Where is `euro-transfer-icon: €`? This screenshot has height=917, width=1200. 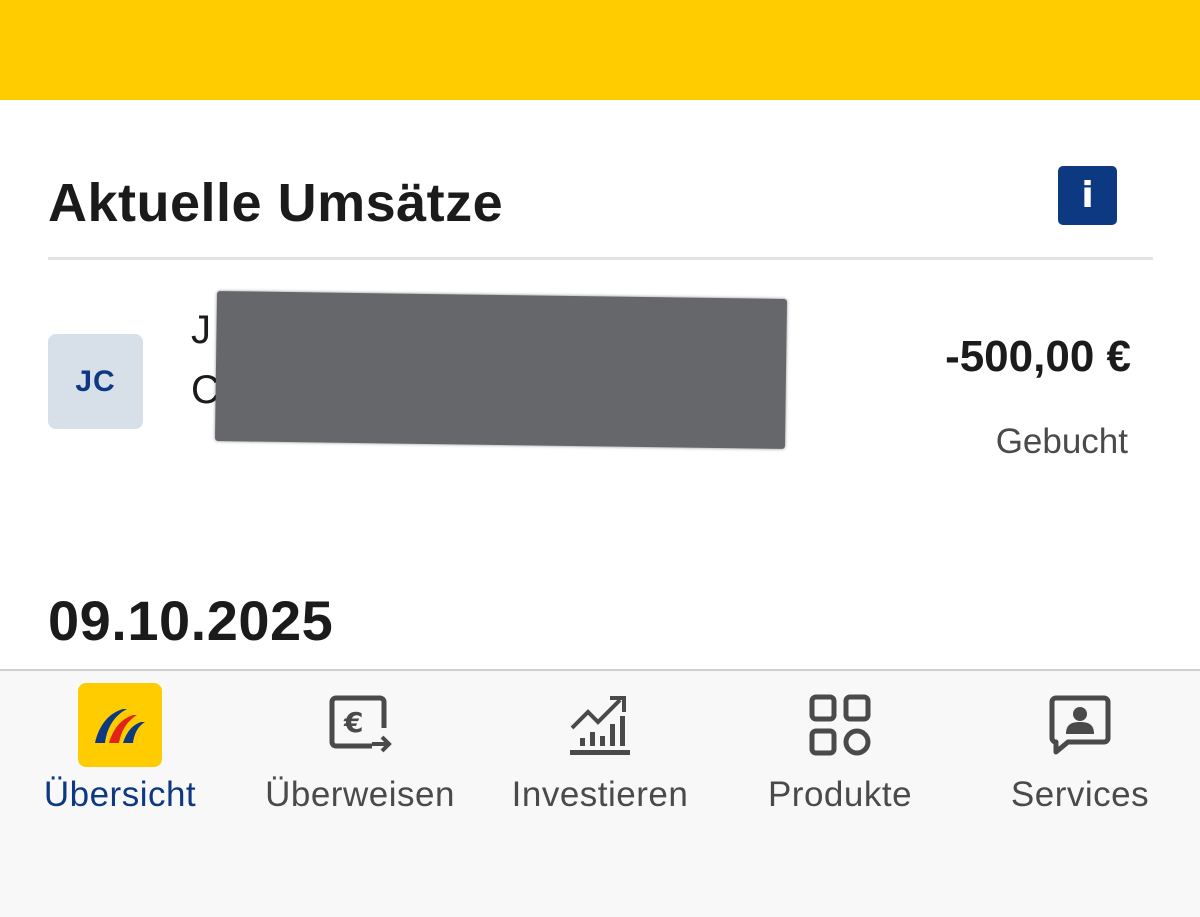
euro-transfer-icon: € is located at coordinates (360, 725).